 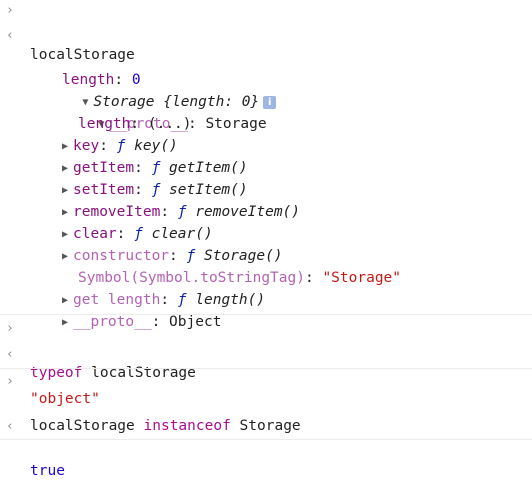 What do you see at coordinates (266, 402) in the screenshot?
I see `console-input-row: › localStorage instanceof Storage` at bounding box center [266, 402].